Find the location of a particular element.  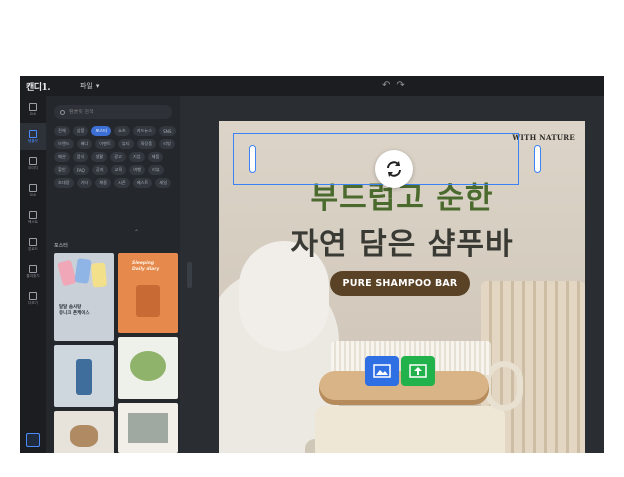

filter-tag: 패션 is located at coordinates (62, 157).